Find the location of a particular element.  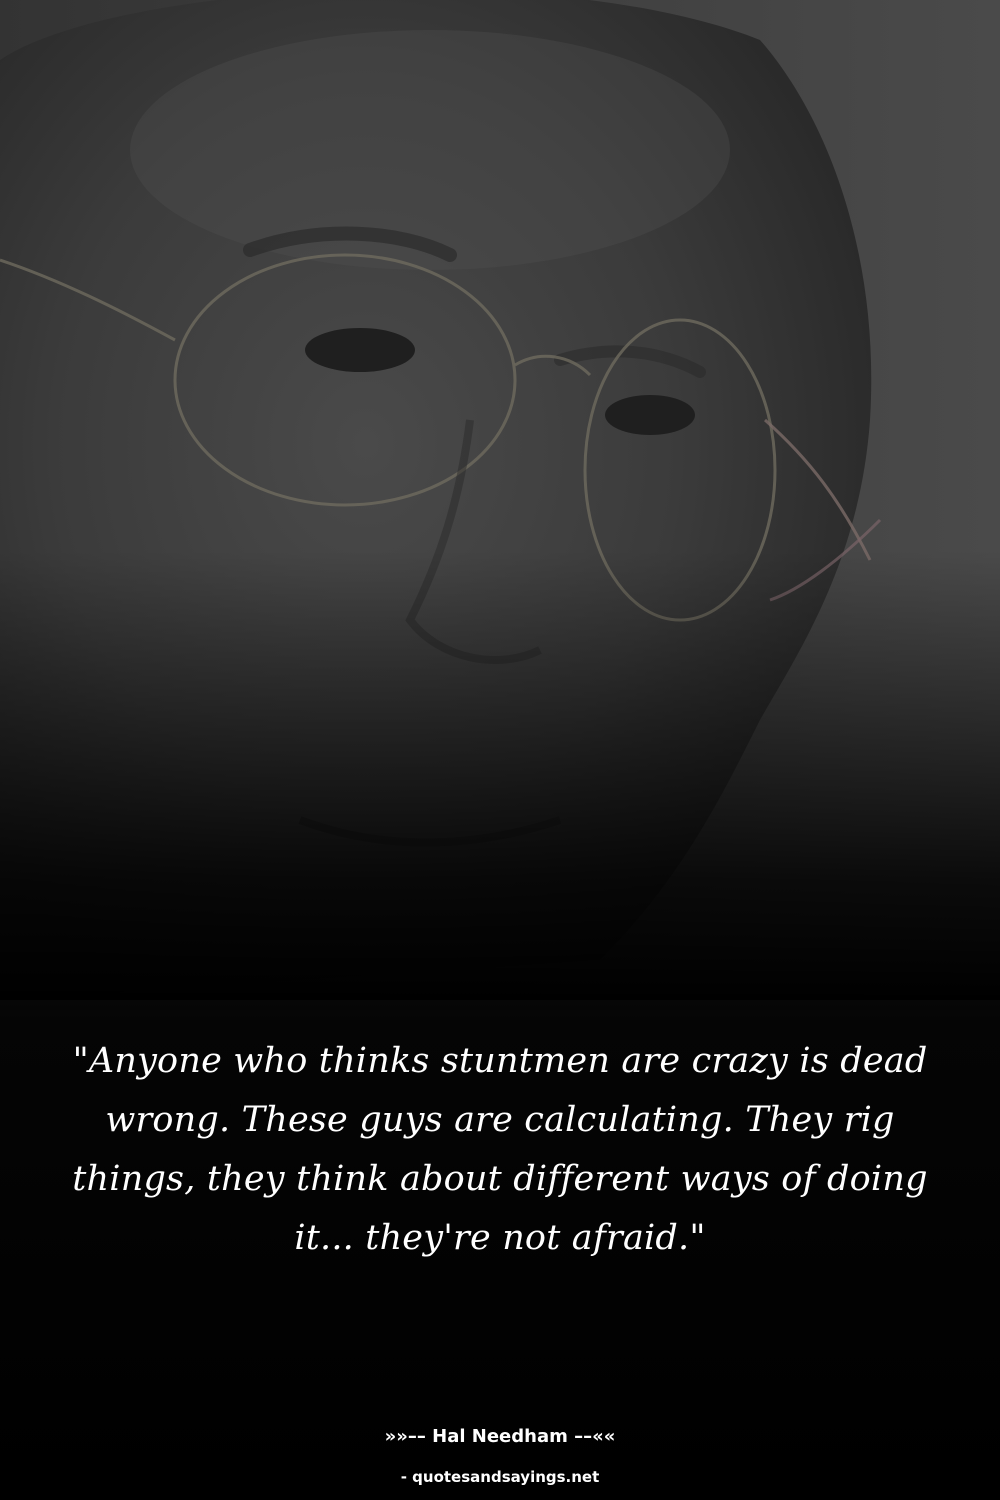

author-line: »»–– Hal Needham ––«« is located at coordinates (500, 1436).